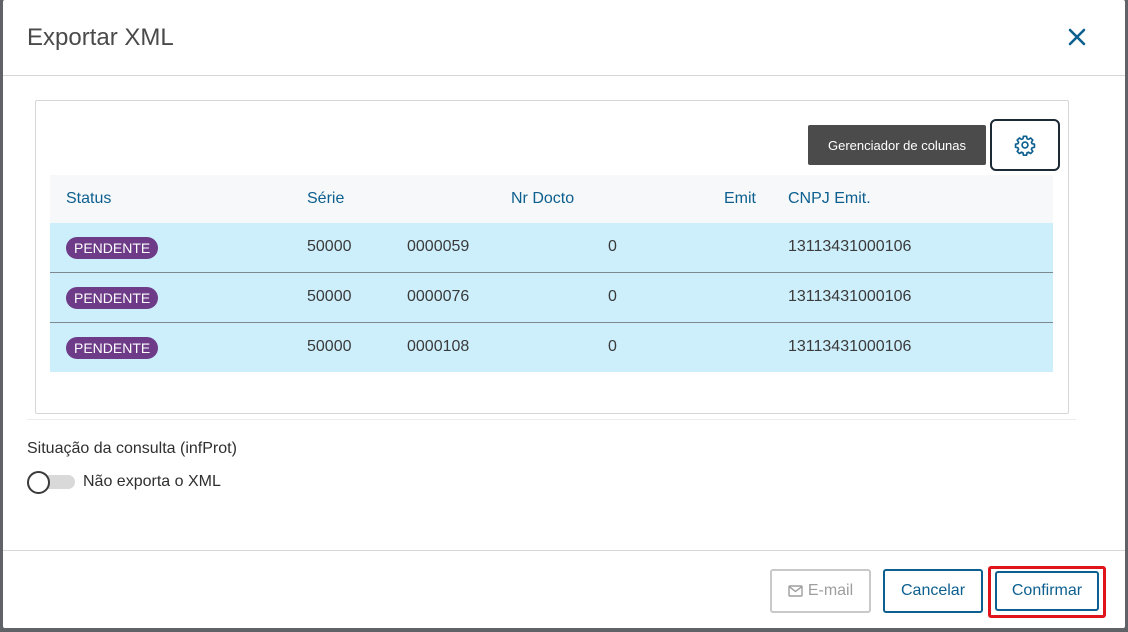 This screenshot has width=1128, height=632. I want to click on column-header-status: Status, so click(88, 199).